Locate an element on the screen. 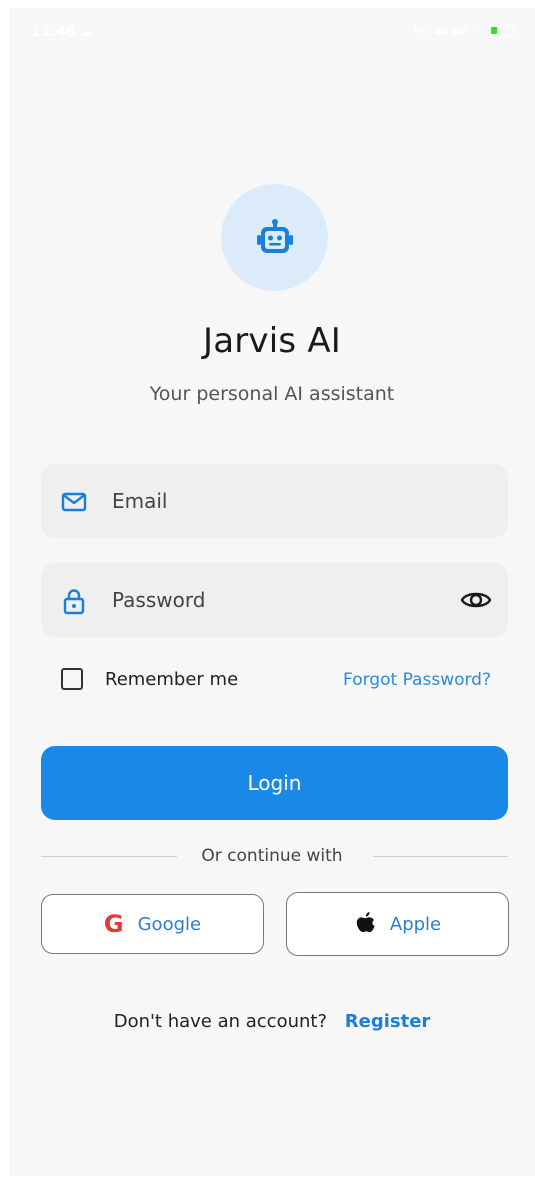 The width and height of the screenshot is (535, 1183). apple-button: Apple is located at coordinates (397, 924).